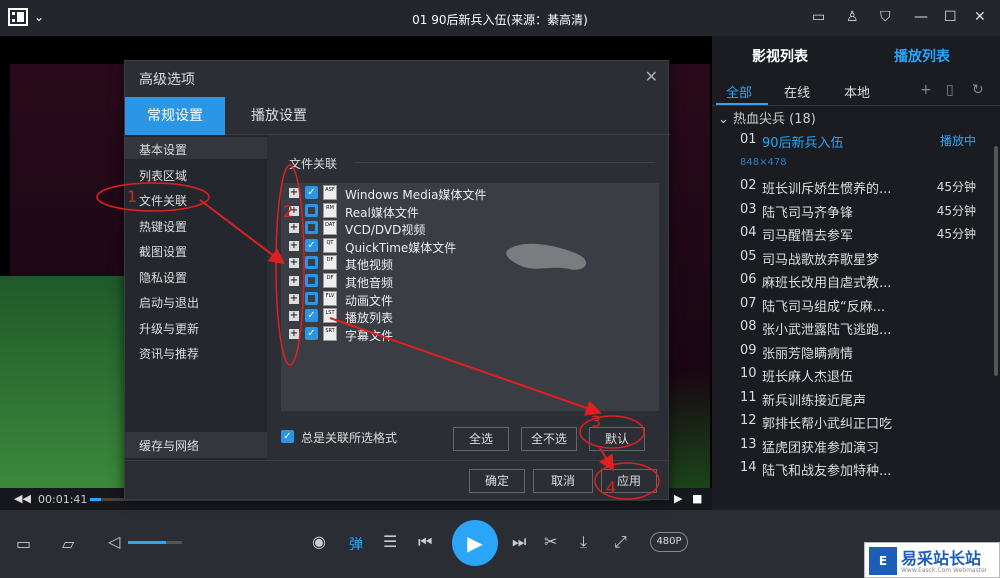 Image resolution: width=1000 pixels, height=578 pixels. What do you see at coordinates (288, 211) in the screenshot?
I see `annotation-number-2: 2` at bounding box center [288, 211].